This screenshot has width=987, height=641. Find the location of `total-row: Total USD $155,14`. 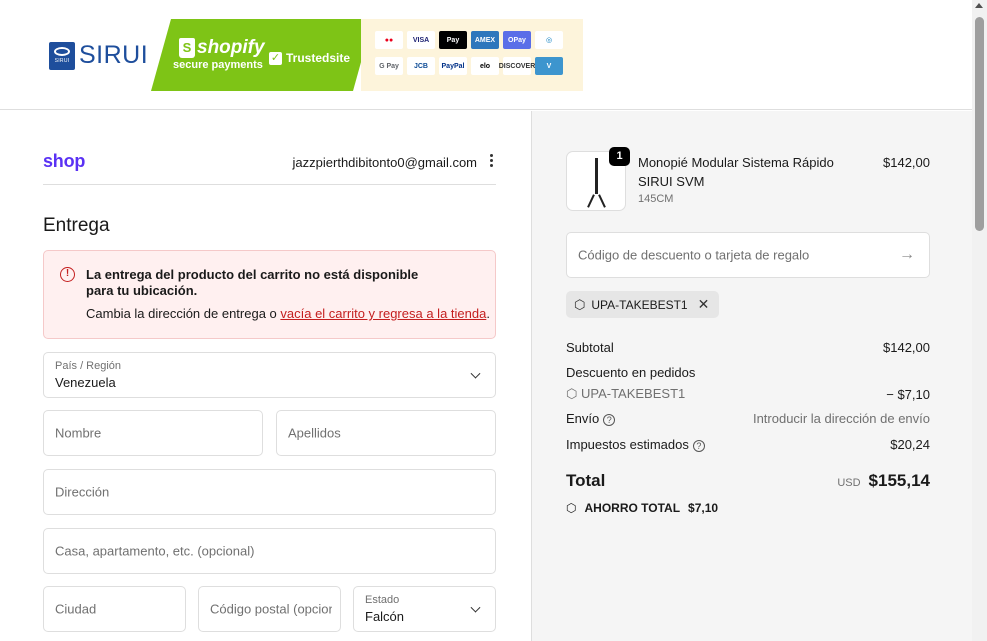

total-row: Total USD $155,14 is located at coordinates (748, 481).